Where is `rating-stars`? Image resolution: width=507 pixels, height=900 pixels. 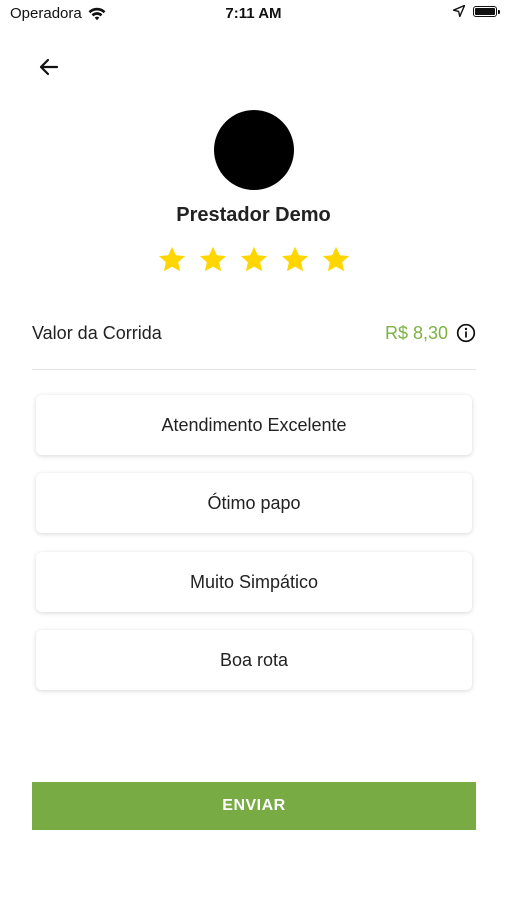
rating-stars is located at coordinates (253, 260).